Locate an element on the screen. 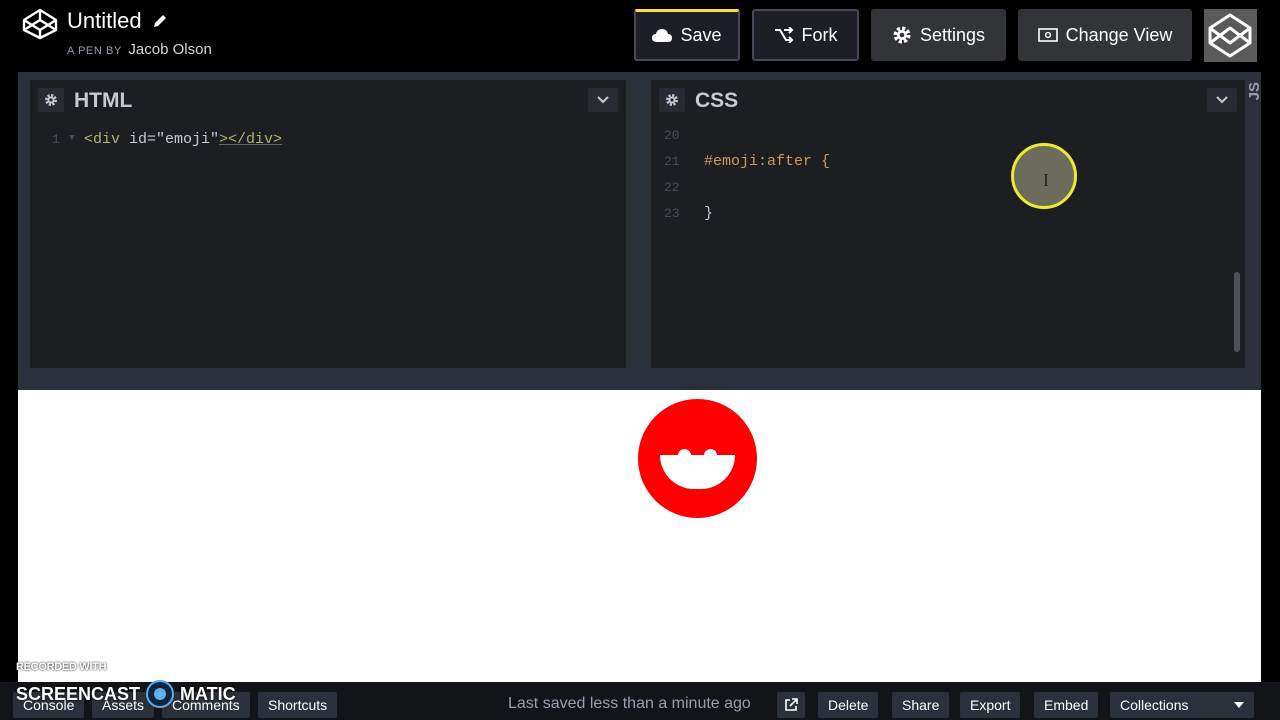 The width and height of the screenshot is (1280, 720). fork-label: Fork is located at coordinates (819, 34).